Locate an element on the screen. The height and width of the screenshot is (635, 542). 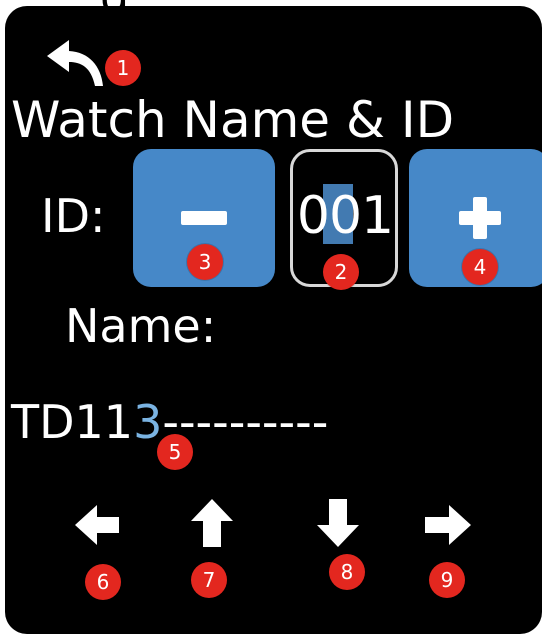
arrow-down-icon is located at coordinates (338, 523).